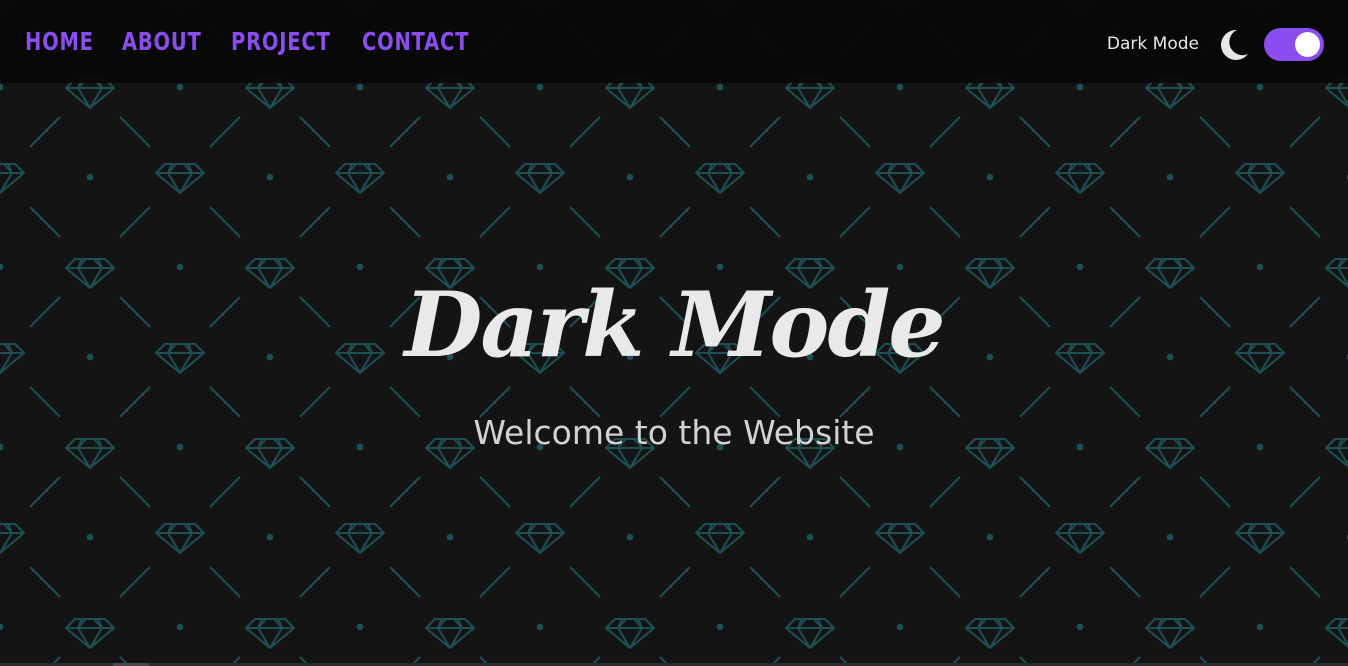 The width and height of the screenshot is (1348, 666). I want to click on hero-title: Dark Mode, so click(674, 325).